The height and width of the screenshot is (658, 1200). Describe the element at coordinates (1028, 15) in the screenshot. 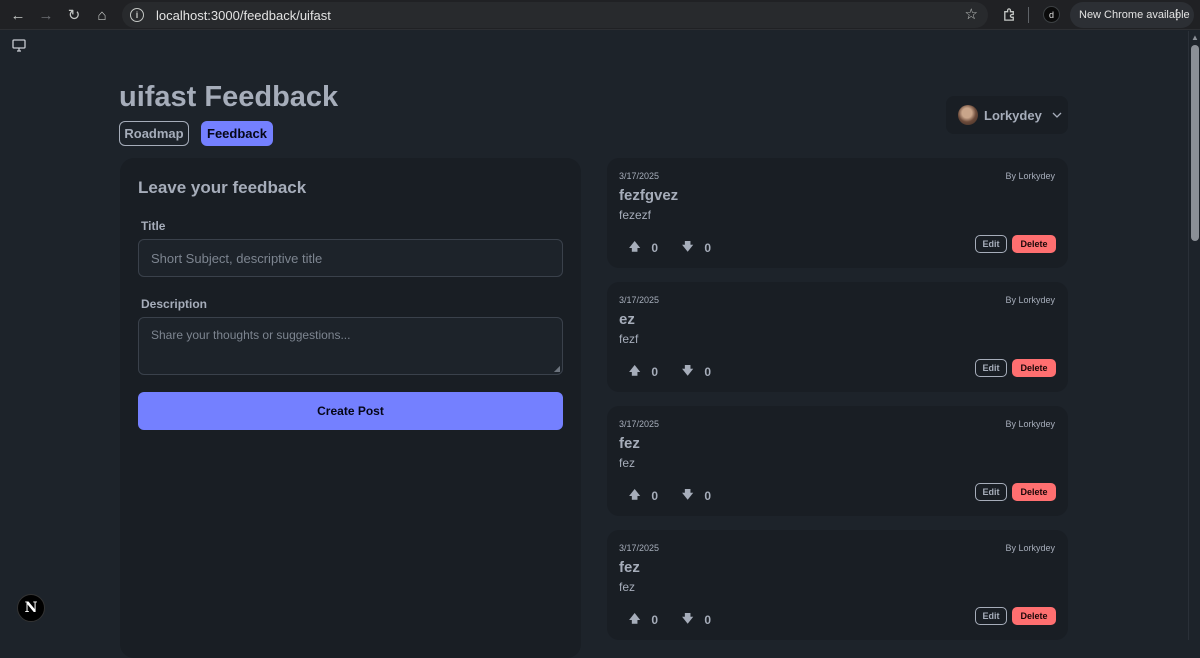

I see `toolbar-divider` at that location.